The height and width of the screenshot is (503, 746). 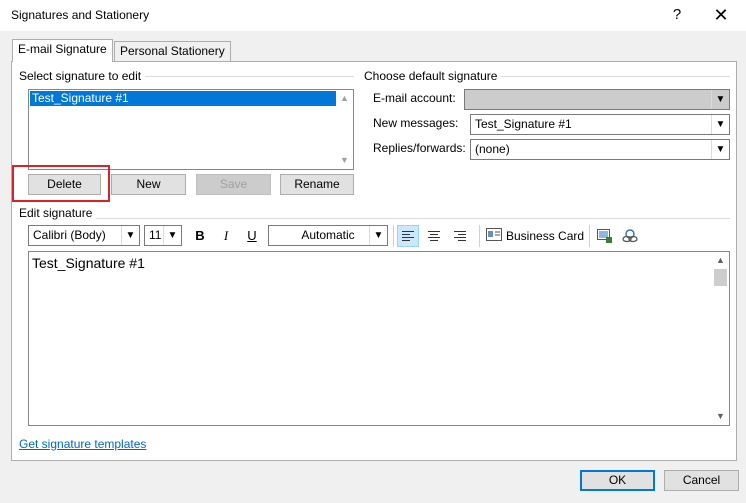 What do you see at coordinates (183, 98) in the screenshot?
I see `list-item: Test_Signature #1` at bounding box center [183, 98].